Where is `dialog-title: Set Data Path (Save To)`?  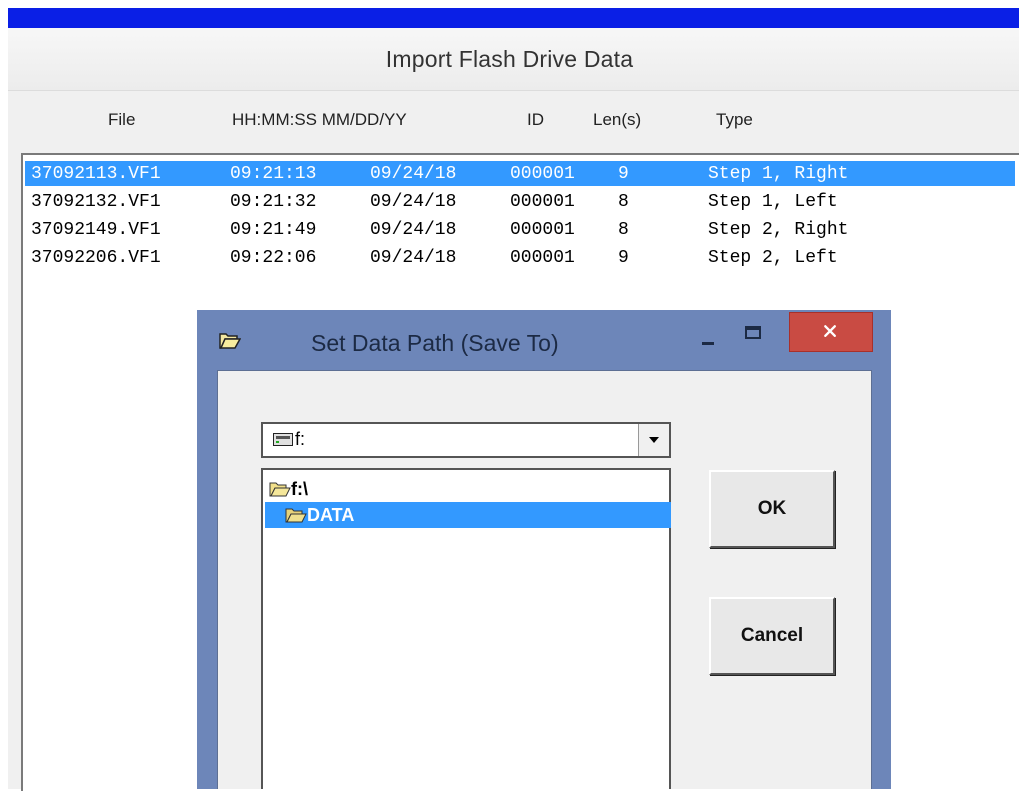 dialog-title: Set Data Path (Save To) is located at coordinates (435, 343).